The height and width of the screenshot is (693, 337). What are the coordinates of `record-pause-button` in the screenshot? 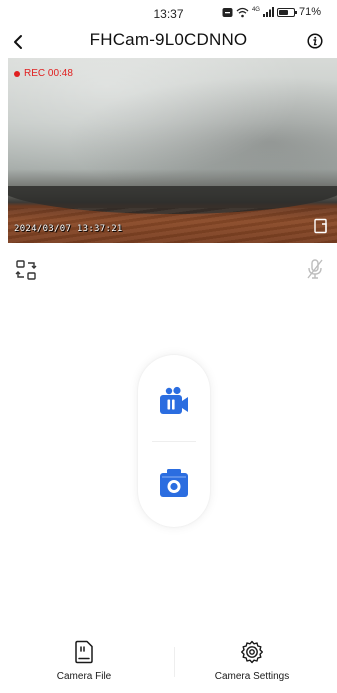 It's located at (174, 401).